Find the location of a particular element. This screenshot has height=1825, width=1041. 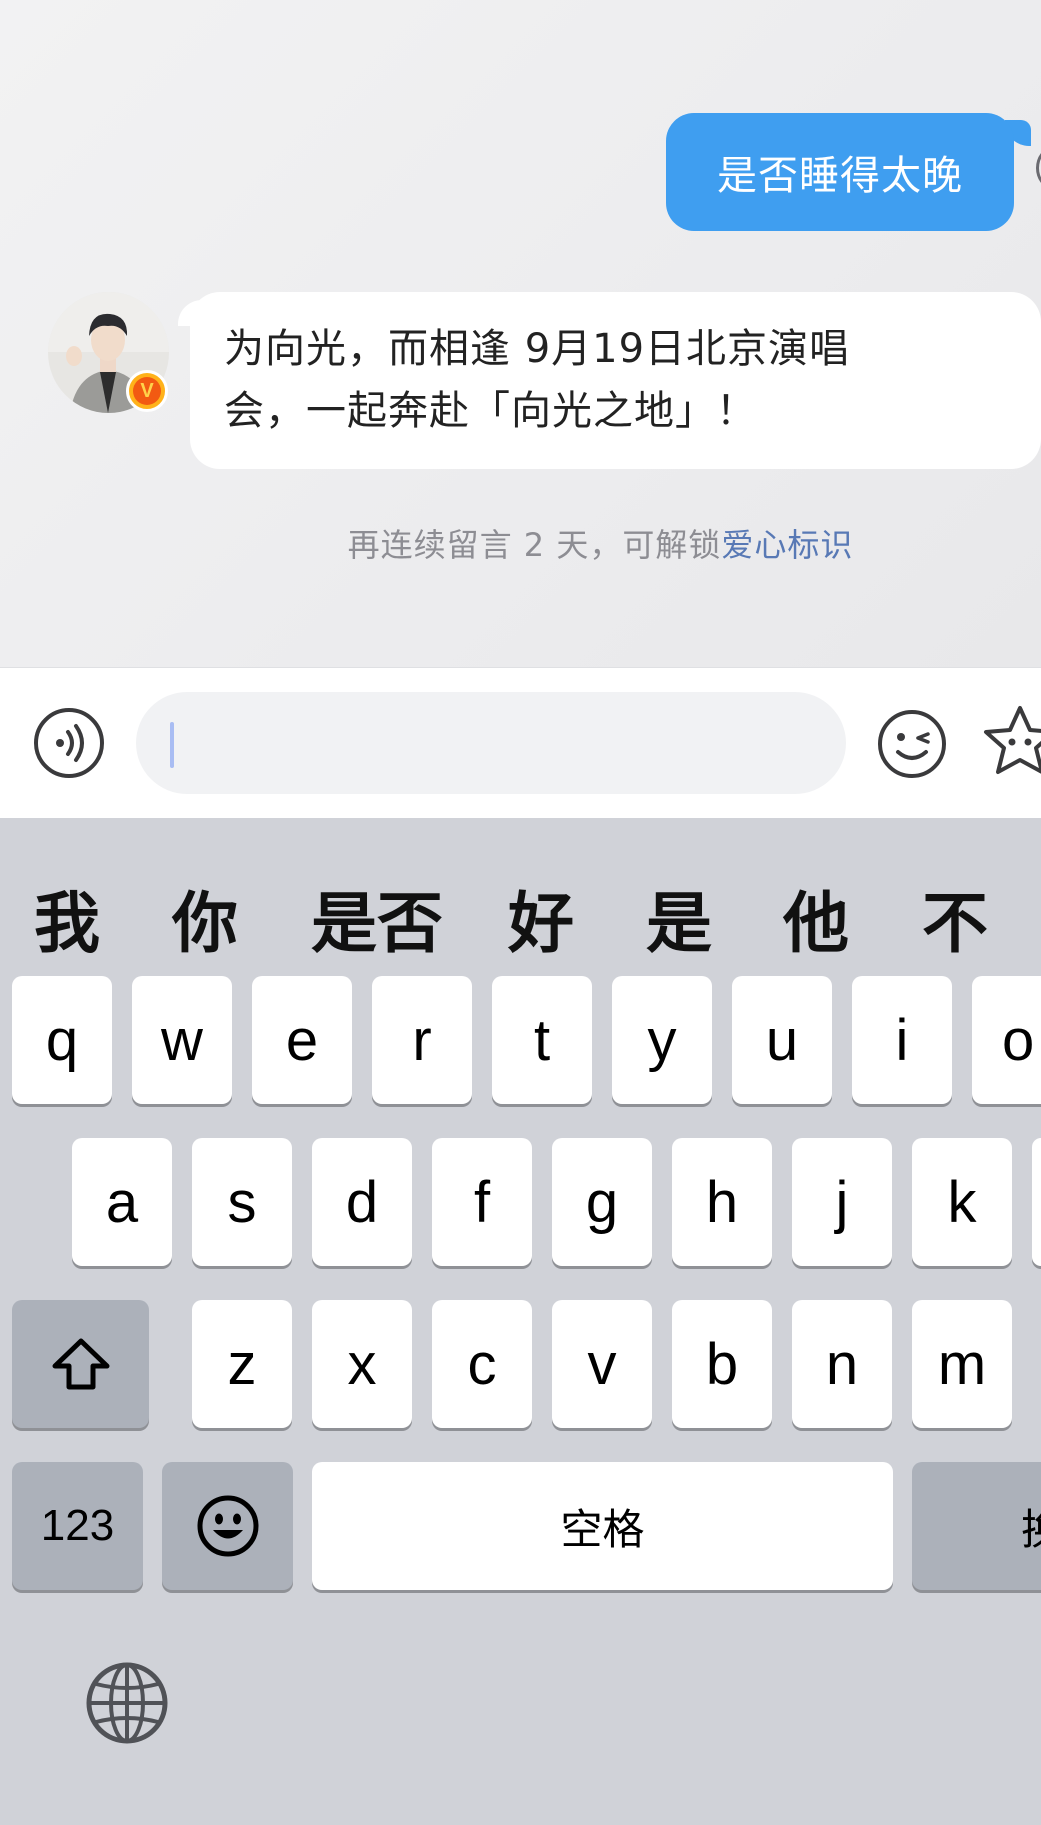

voice-input-button is located at coordinates (69, 743).